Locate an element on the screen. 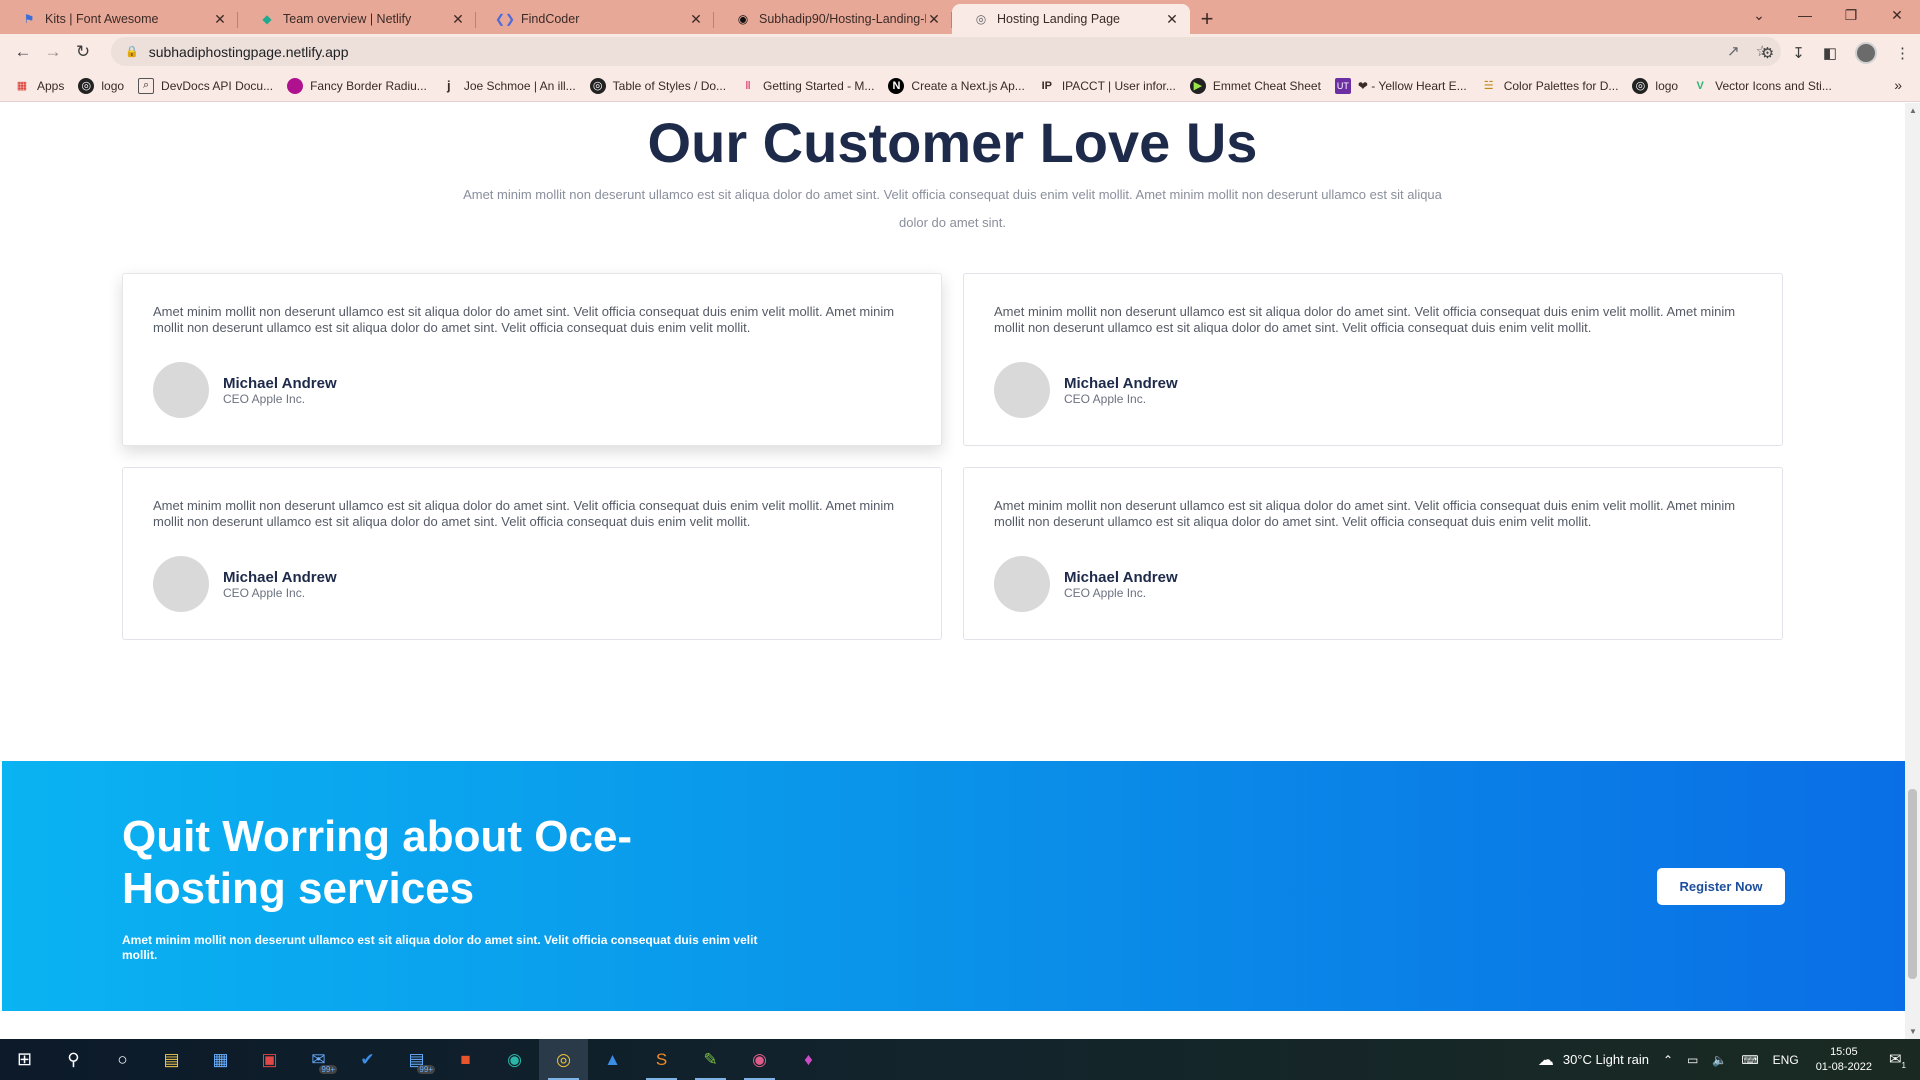 The width and height of the screenshot is (1920, 1080). page-scrollbar: ▲ ▼ is located at coordinates (1912, 571).